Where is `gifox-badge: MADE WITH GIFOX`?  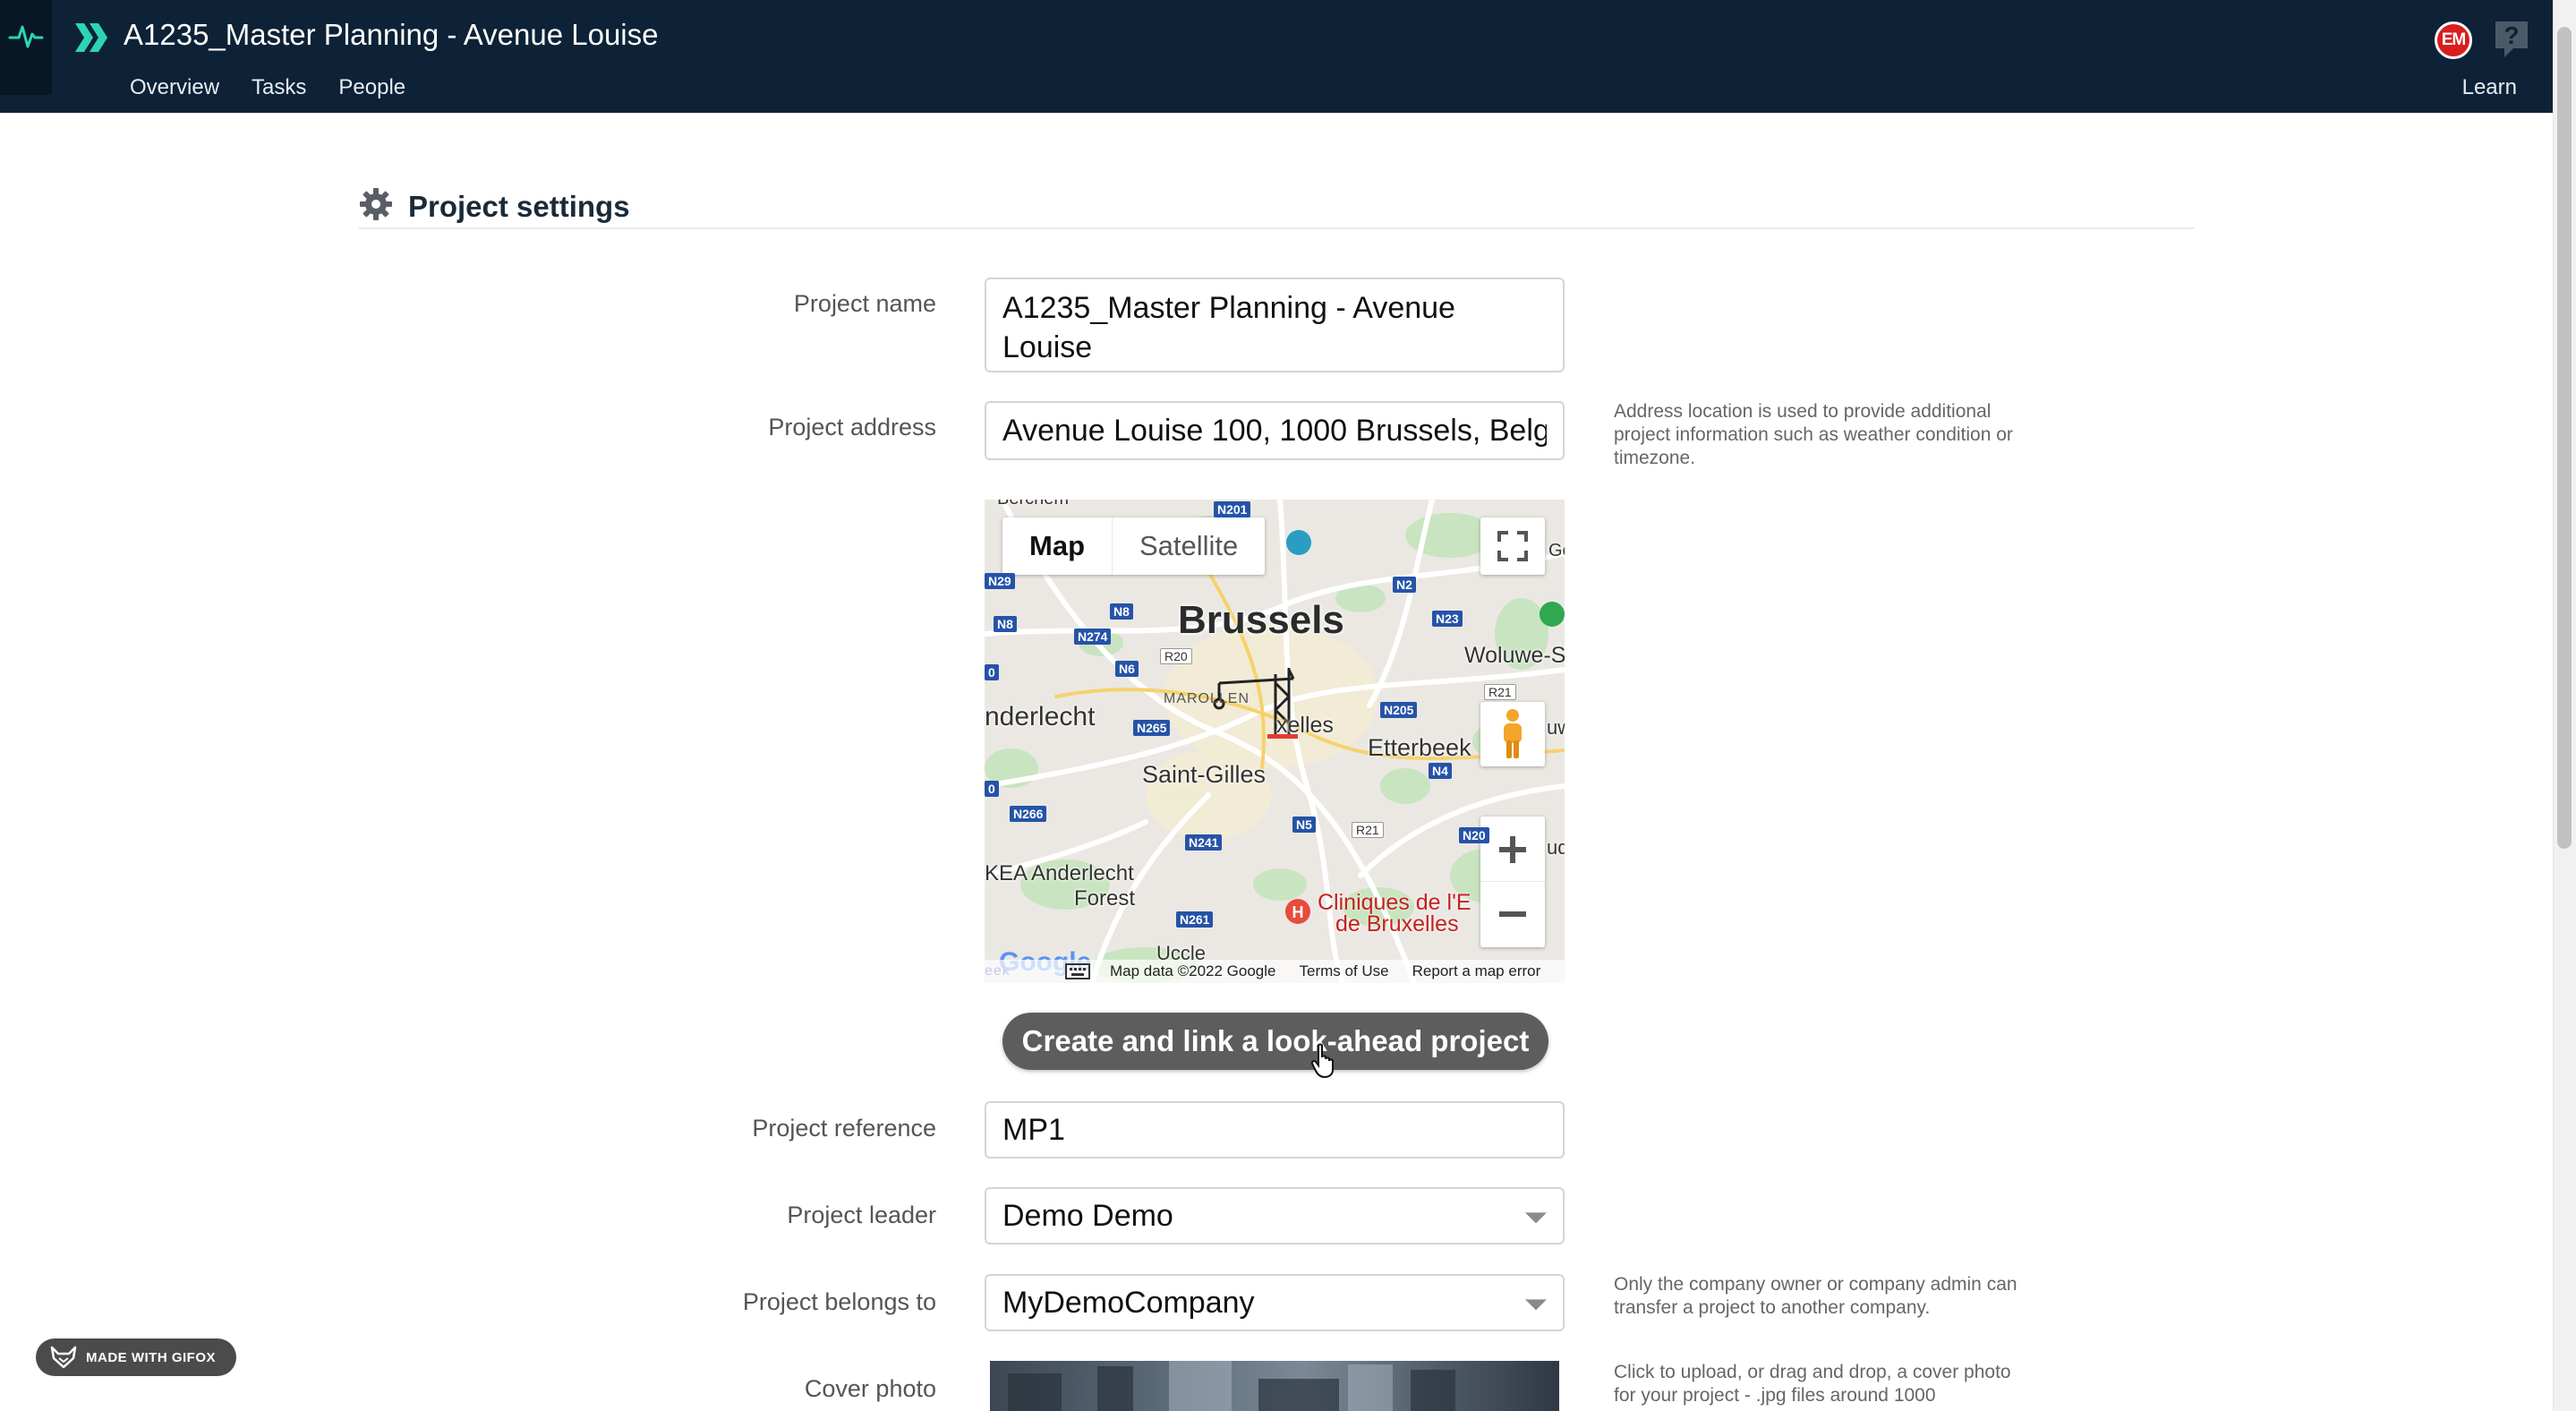
gifox-badge: MADE WITH GIFOX is located at coordinates (136, 1357).